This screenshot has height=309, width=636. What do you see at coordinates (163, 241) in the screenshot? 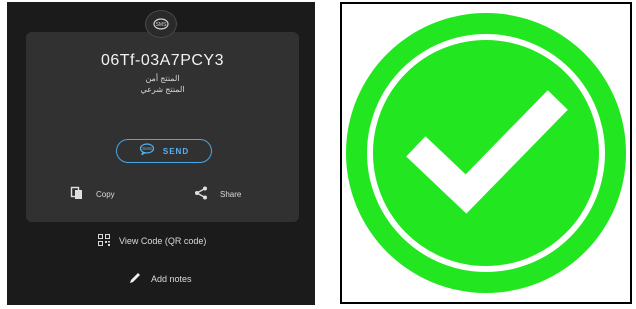
I see `view-qr-label: View Code (QR code)` at bounding box center [163, 241].